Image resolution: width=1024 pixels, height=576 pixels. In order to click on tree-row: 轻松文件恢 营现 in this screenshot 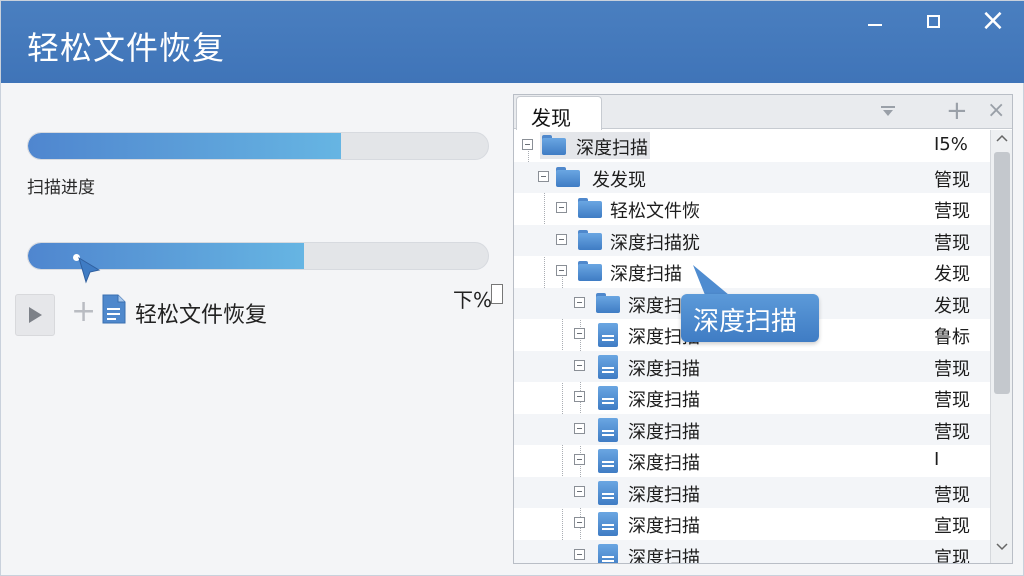, I will do `click(752, 208)`.